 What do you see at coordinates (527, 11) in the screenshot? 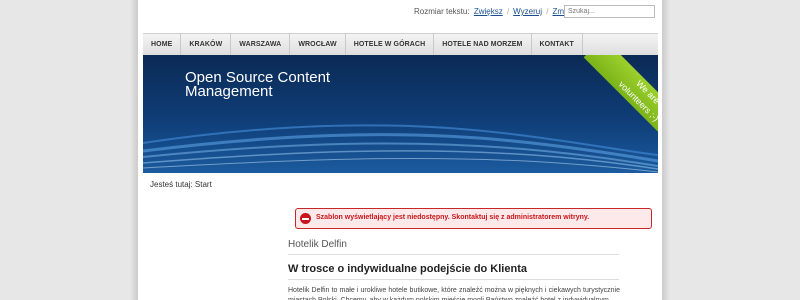
I see `font-reset-link: Wyzeruj` at bounding box center [527, 11].